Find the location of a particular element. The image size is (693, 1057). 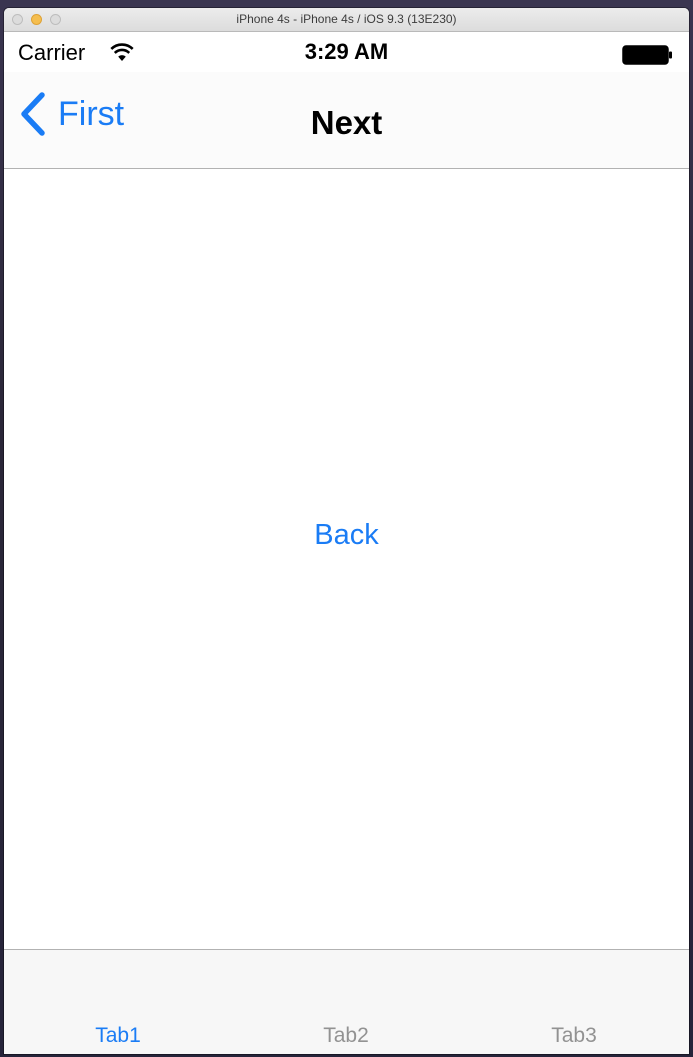

status-bar: Carrier 3:29 AM is located at coordinates (346, 52).